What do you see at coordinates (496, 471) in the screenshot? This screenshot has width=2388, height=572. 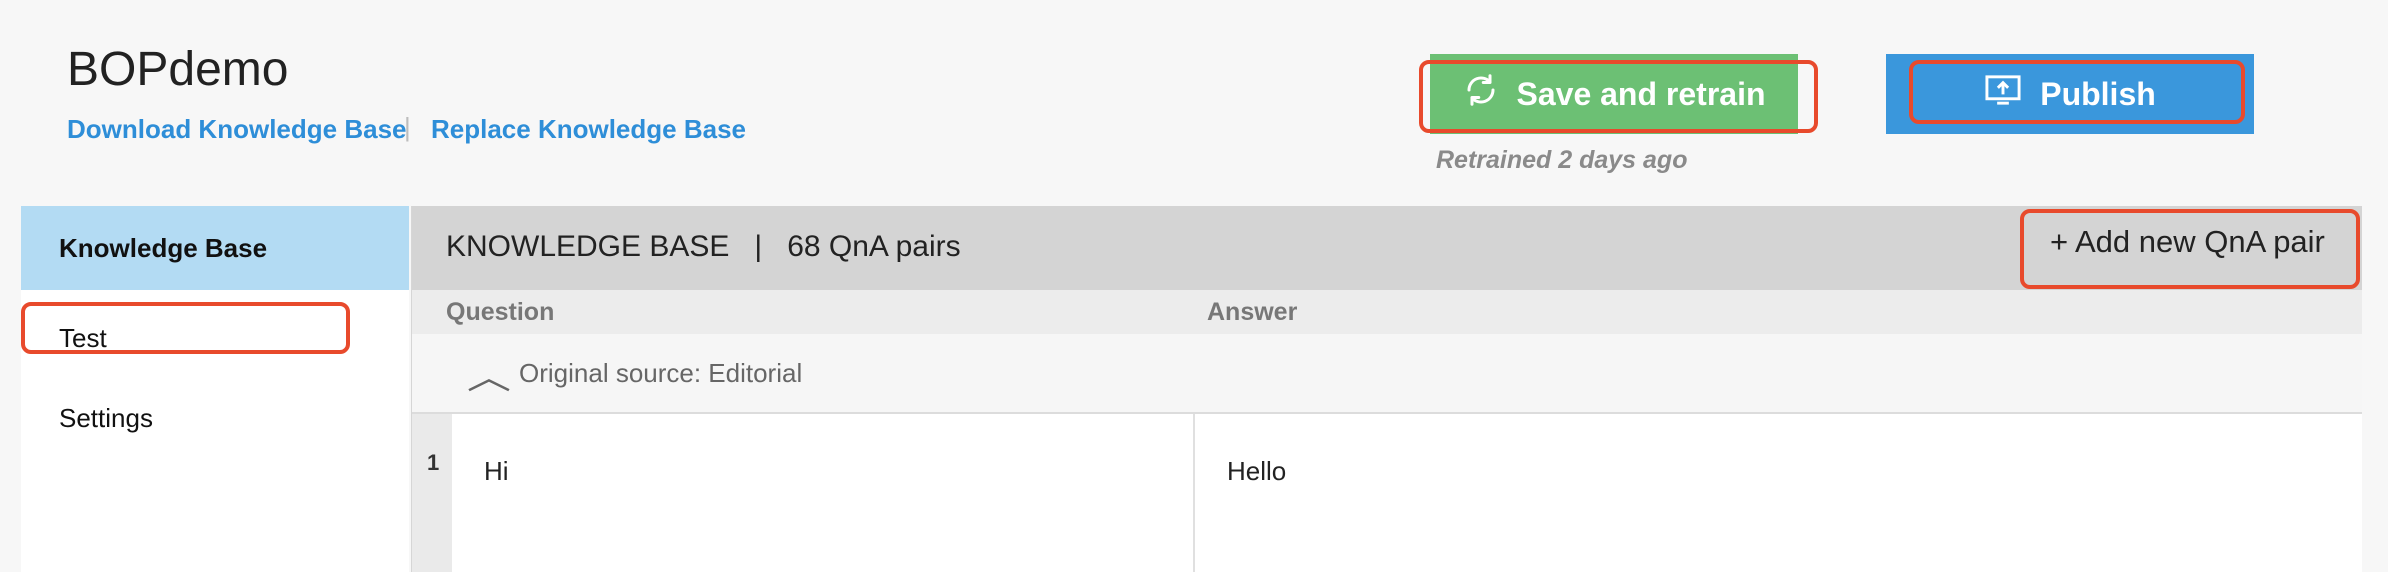 I see `question-cell: Hi` at bounding box center [496, 471].